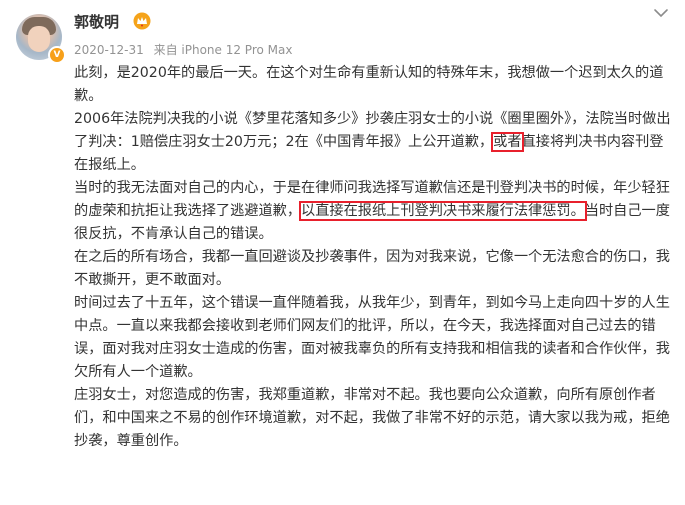 Image resolution: width=685 pixels, height=505 pixels. What do you see at coordinates (57, 55) in the screenshot?
I see `verified-badge-icon: V` at bounding box center [57, 55].